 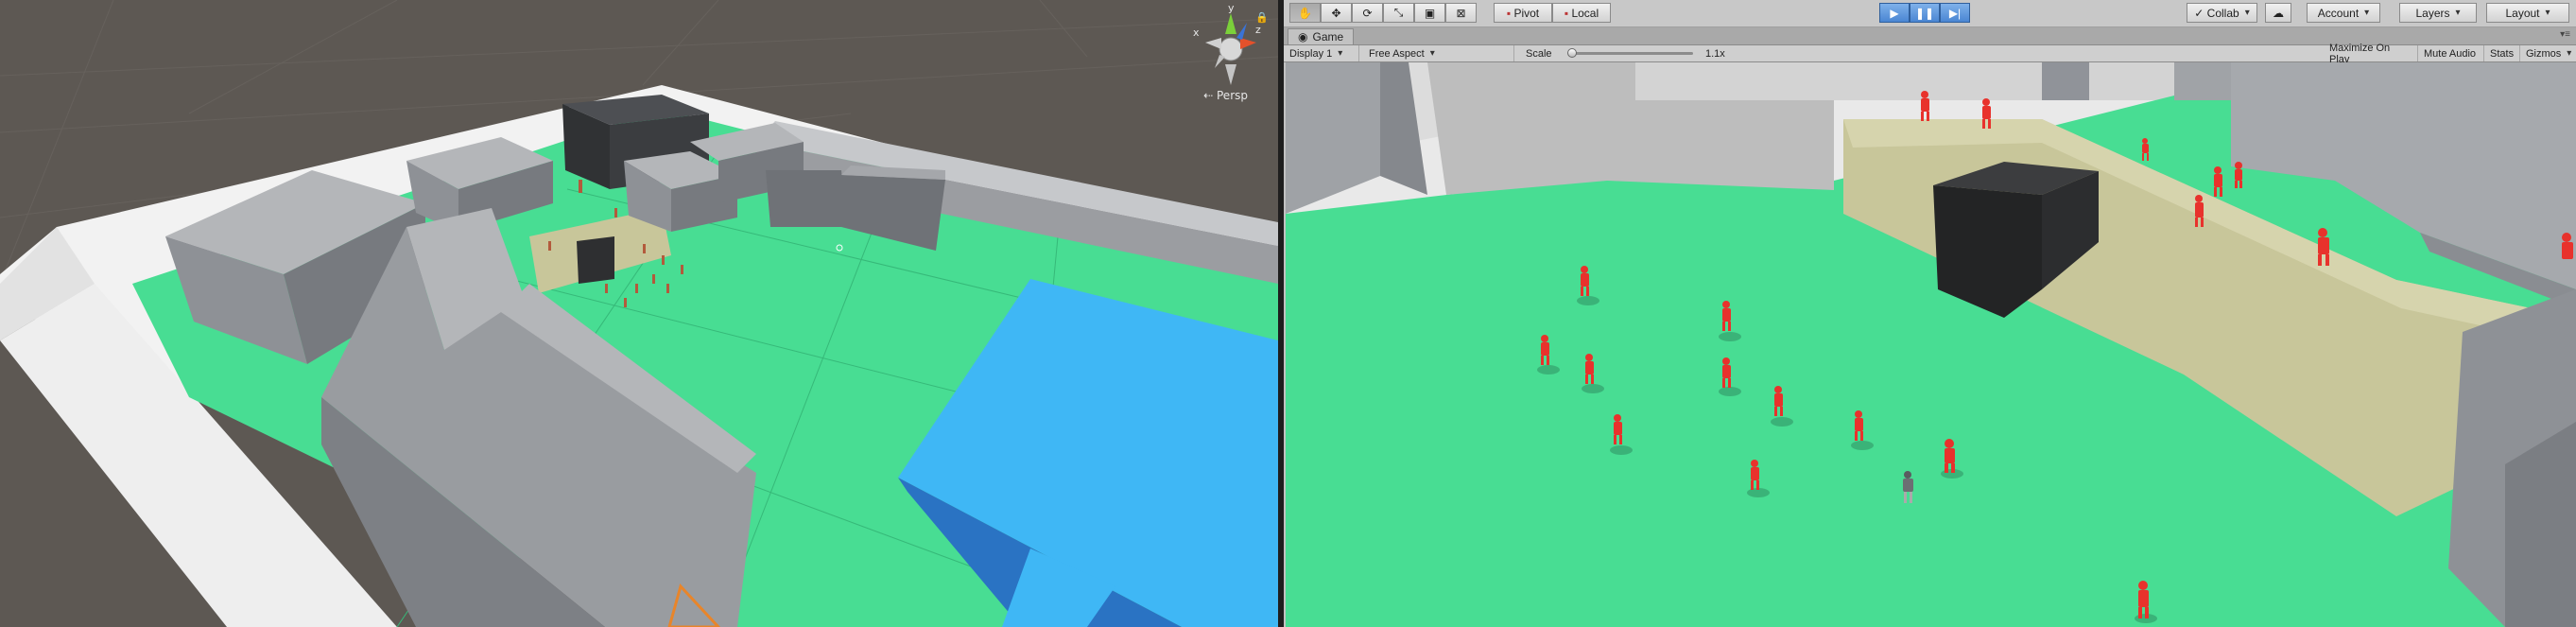 I want to click on stats-label: Stats, so click(x=2502, y=53).